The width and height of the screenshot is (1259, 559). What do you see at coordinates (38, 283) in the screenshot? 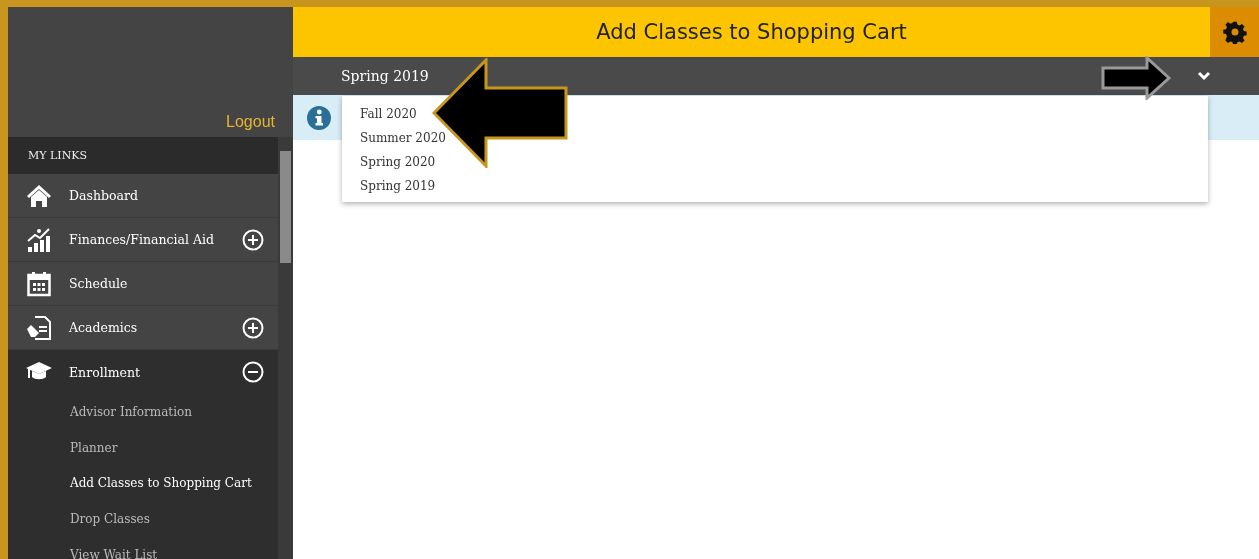
I see `calendar-icon` at bounding box center [38, 283].